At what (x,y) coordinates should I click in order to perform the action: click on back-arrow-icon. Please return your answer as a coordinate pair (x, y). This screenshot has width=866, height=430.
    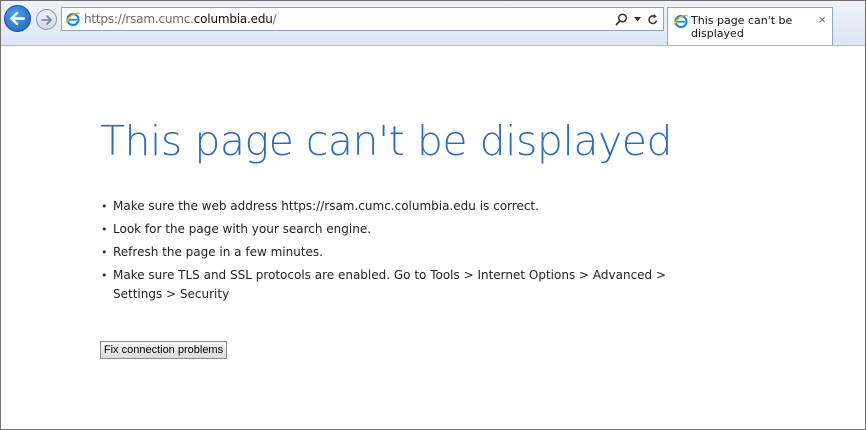
    Looking at the image, I should click on (17, 18).